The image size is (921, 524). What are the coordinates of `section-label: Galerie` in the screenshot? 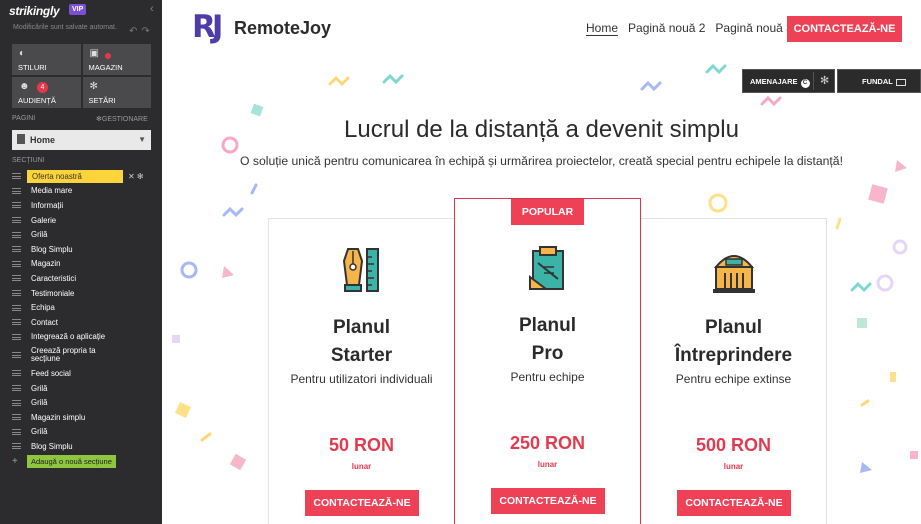 It's located at (44, 220).